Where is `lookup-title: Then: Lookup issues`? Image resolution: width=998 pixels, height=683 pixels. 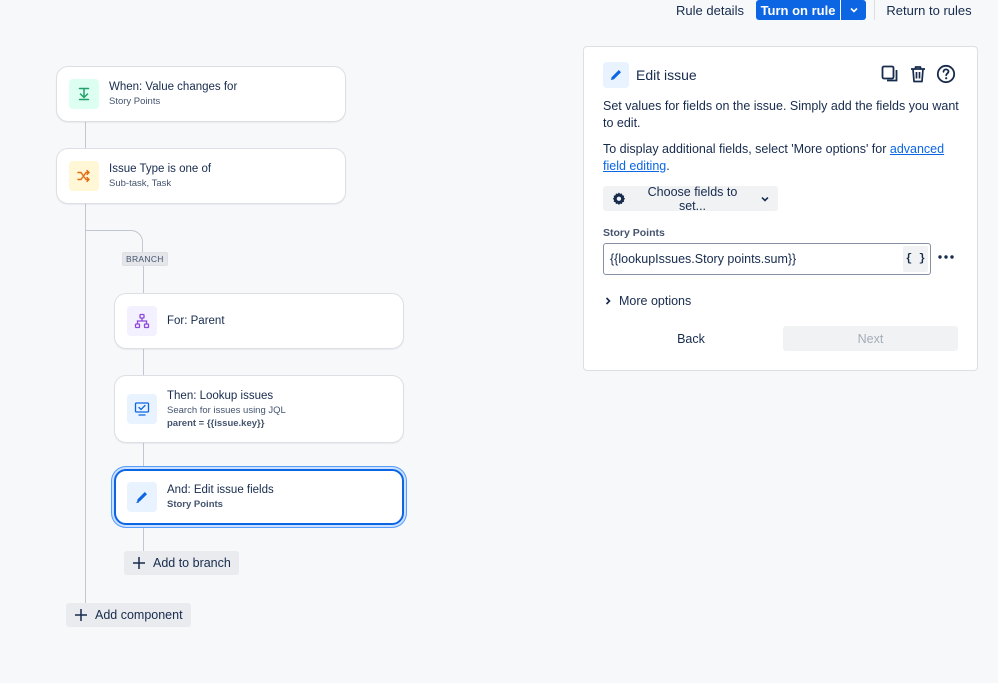 lookup-title: Then: Lookup issues is located at coordinates (220, 395).